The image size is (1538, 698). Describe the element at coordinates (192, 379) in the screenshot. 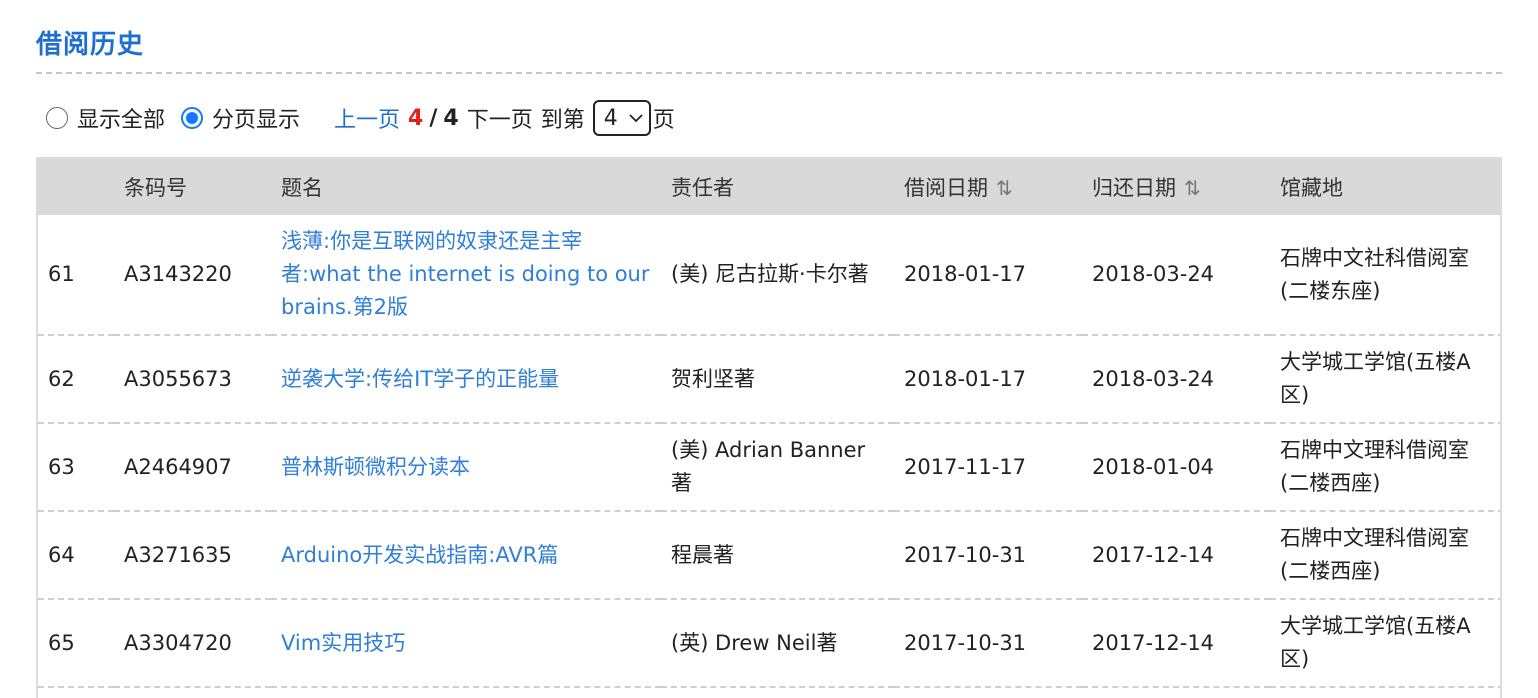

I see `cell-barcode: A3055673` at that location.